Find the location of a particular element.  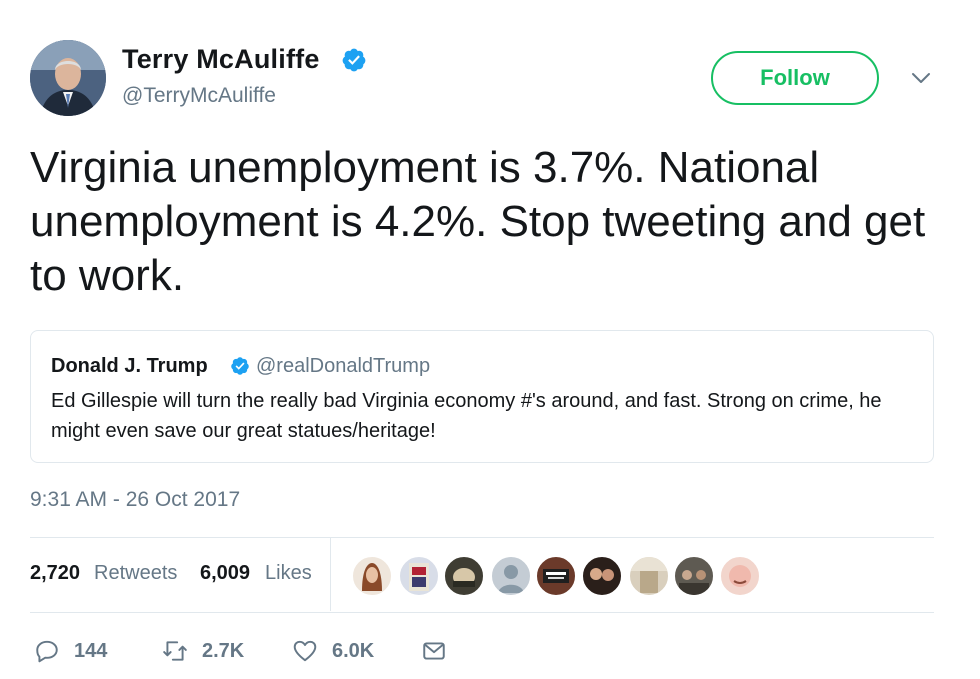

profile-photo is located at coordinates (68, 78).